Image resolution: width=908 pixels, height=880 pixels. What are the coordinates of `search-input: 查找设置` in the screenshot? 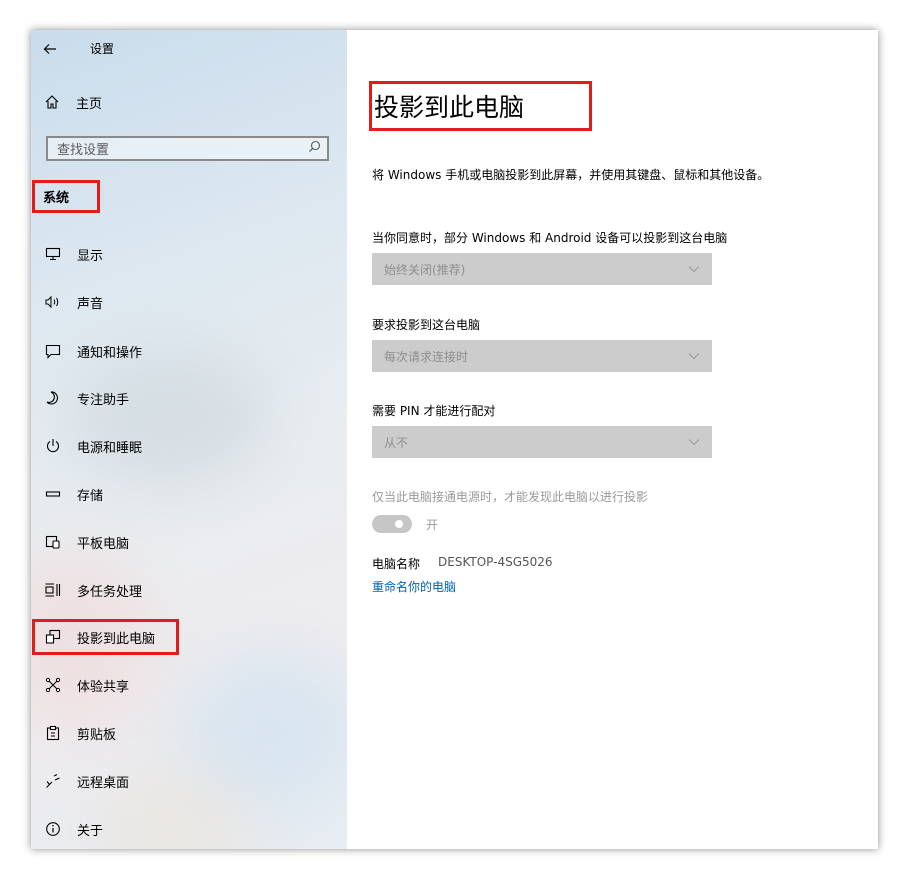 It's located at (187, 148).